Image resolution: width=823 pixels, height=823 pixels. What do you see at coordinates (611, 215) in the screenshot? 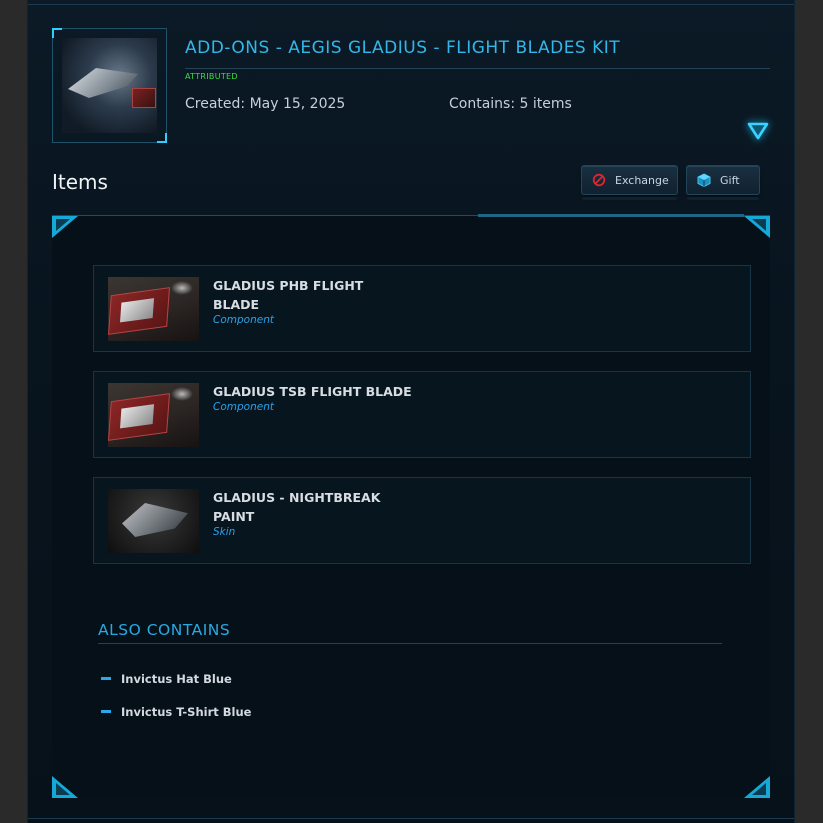
I see `panel-accent-bar` at bounding box center [611, 215].